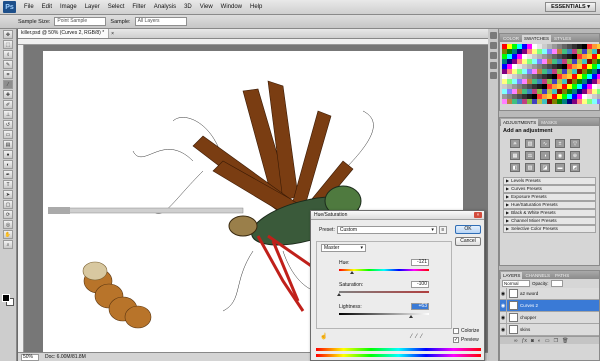  What do you see at coordinates (560, 155) in the screenshot?
I see `photo-filter-icon: ◉` at bounding box center [560, 155].